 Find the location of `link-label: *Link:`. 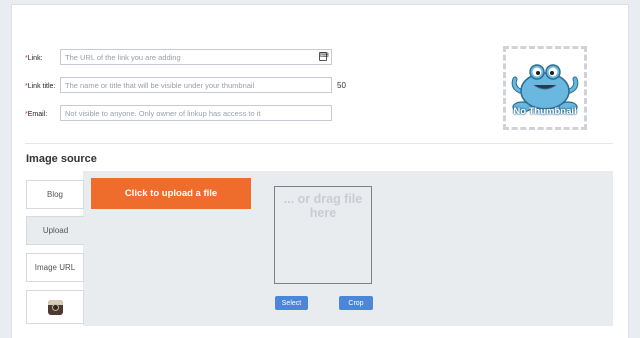

link-label: *Link: is located at coordinates (34, 58).